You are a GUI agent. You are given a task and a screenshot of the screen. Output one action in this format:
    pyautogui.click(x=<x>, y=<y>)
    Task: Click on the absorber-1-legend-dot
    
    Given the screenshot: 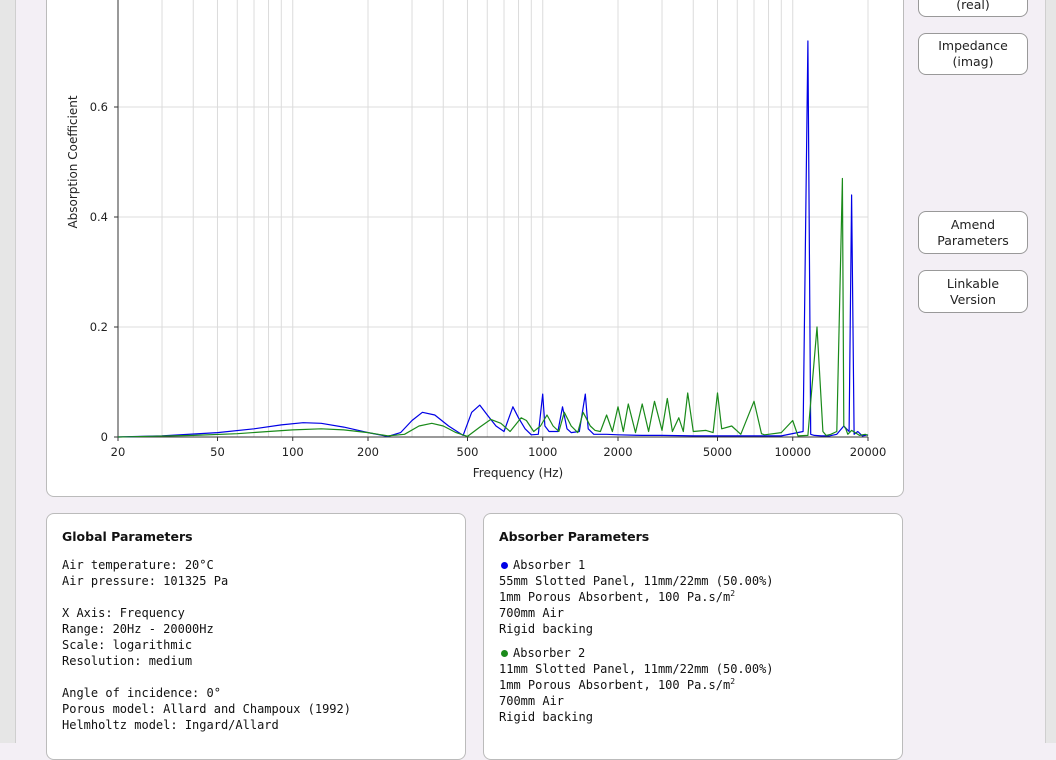 What is the action you would take?
    pyautogui.click(x=504, y=565)
    